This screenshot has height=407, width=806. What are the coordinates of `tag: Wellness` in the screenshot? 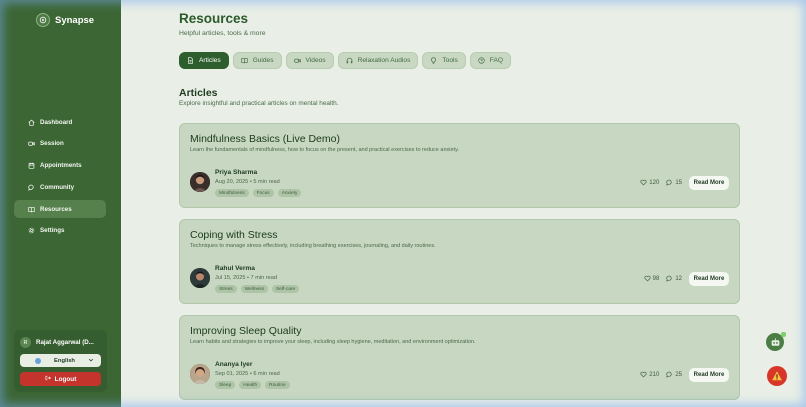 It's located at (254, 289).